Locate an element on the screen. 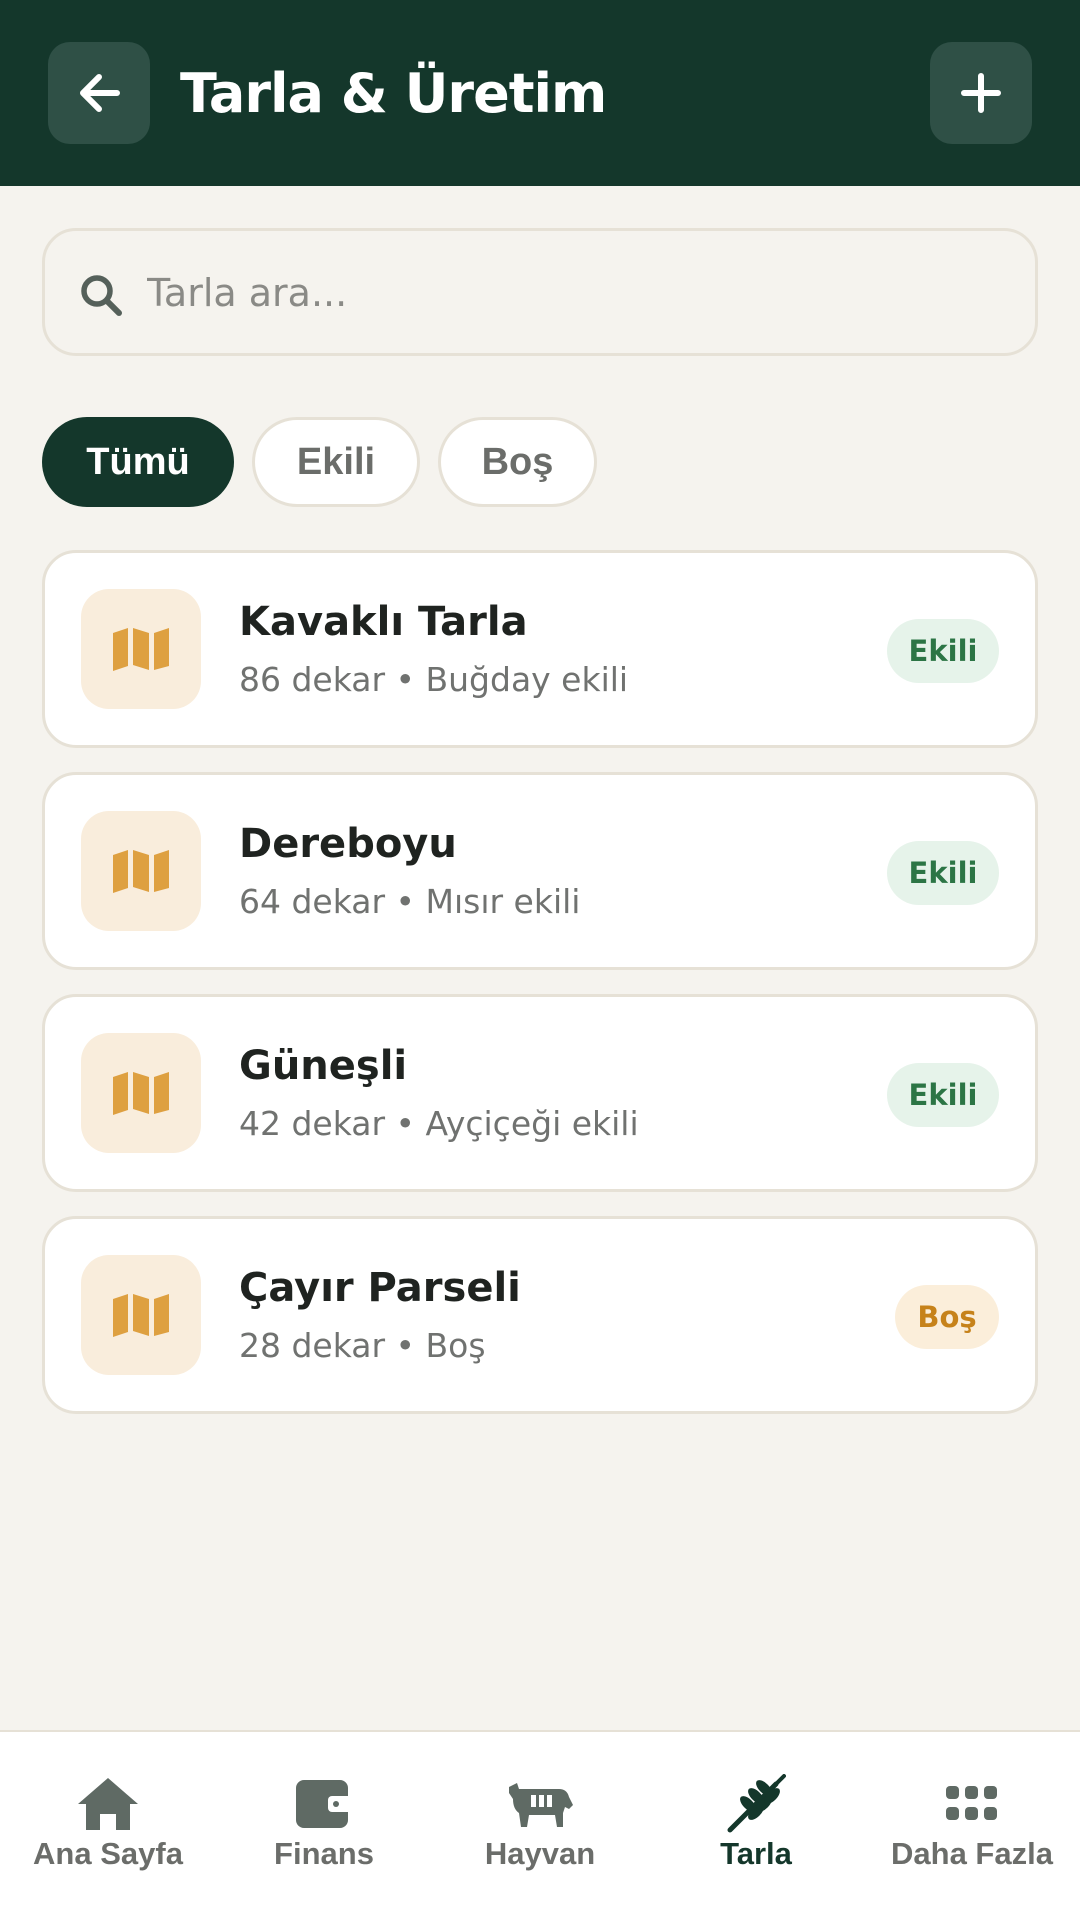 Image resolution: width=1080 pixels, height=1920 pixels. nav-item-finance: Finans is located at coordinates (324, 1826).